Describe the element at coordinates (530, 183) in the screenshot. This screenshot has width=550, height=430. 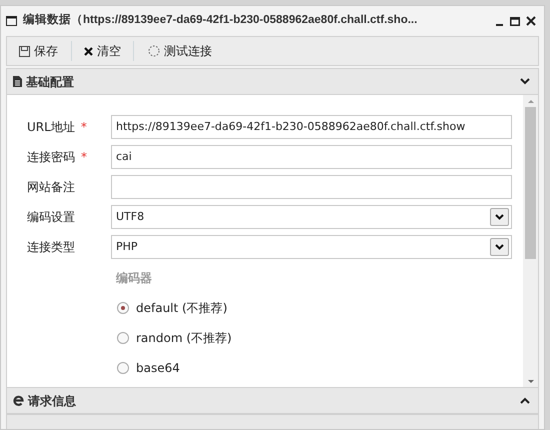
I see `scrollbar-thumb` at that location.